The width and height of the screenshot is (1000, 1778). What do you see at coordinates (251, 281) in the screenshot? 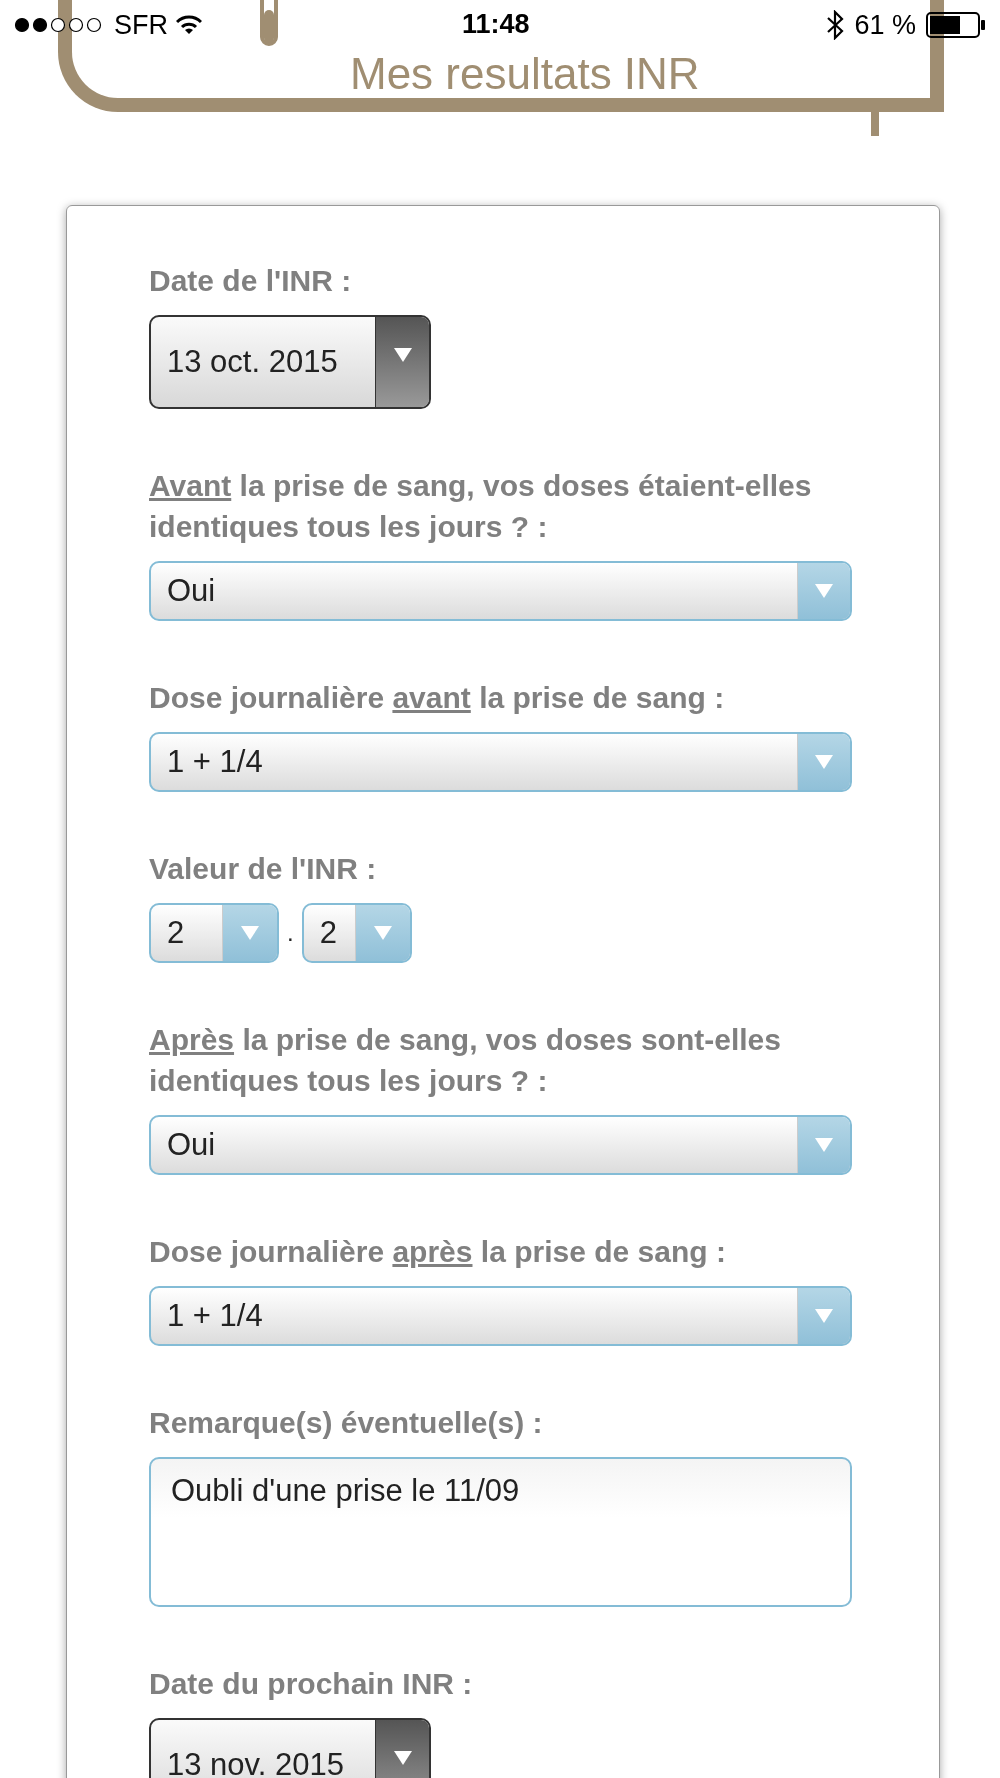
I see `field-label: Date de l'INR :` at bounding box center [251, 281].